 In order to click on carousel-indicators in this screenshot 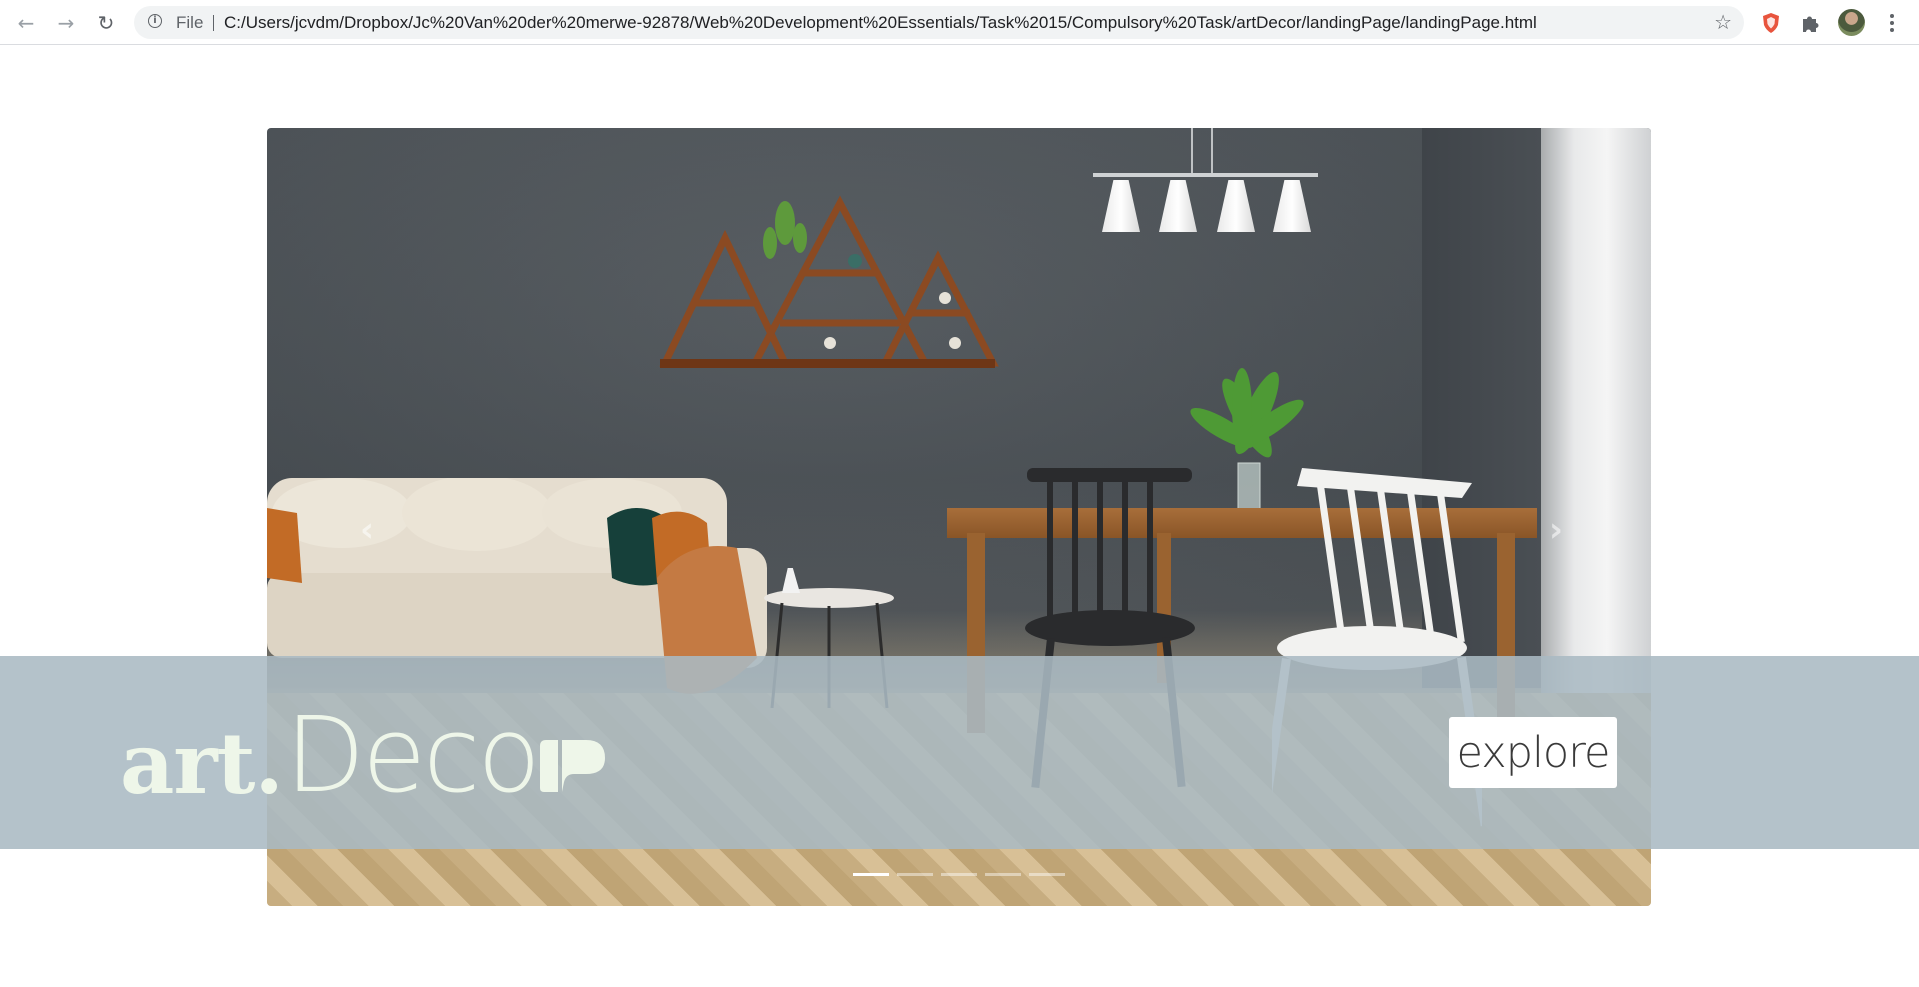, I will do `click(959, 874)`.